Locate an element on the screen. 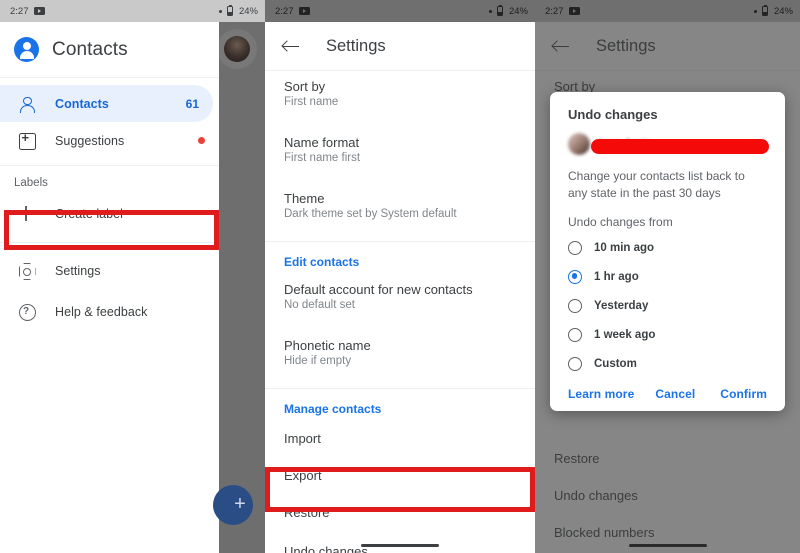 The height and width of the screenshot is (553, 800). settings-group-header: Manage contacts is located at coordinates (333, 409).